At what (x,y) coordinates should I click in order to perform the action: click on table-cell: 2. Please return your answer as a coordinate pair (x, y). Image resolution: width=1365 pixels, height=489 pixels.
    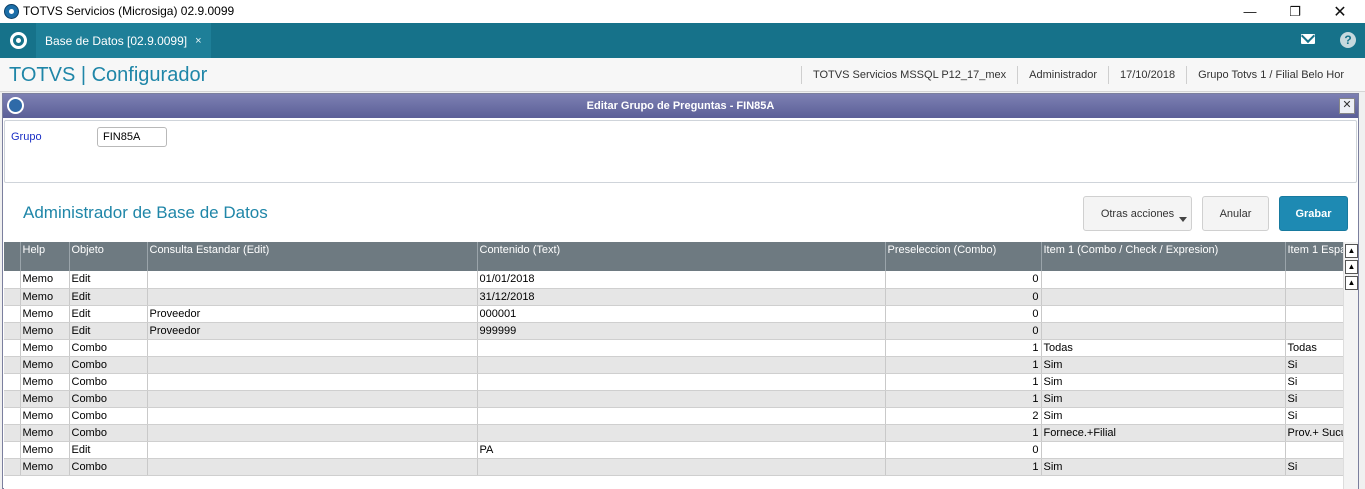
    Looking at the image, I should click on (963, 416).